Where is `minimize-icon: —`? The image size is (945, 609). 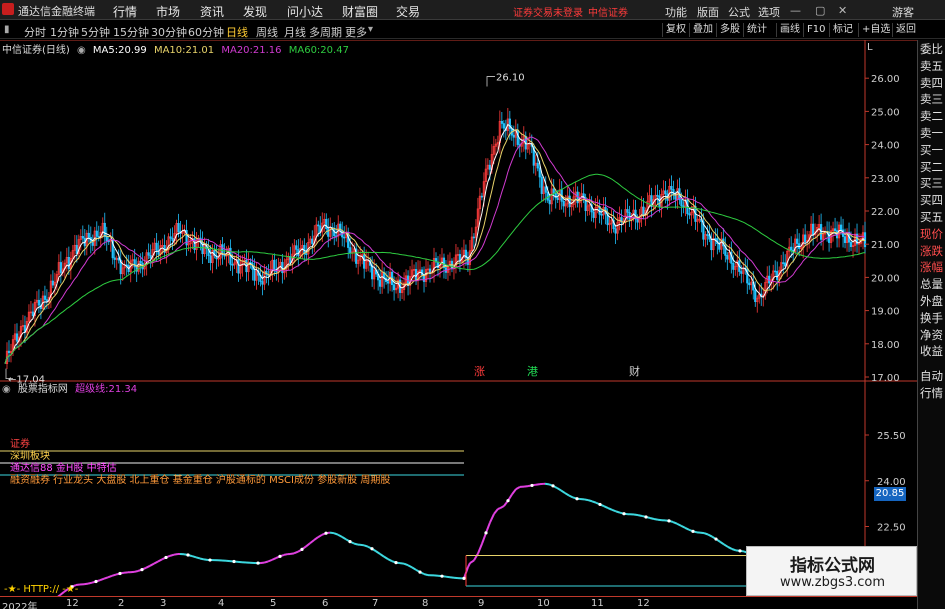
minimize-icon: — is located at coordinates (795, 10).